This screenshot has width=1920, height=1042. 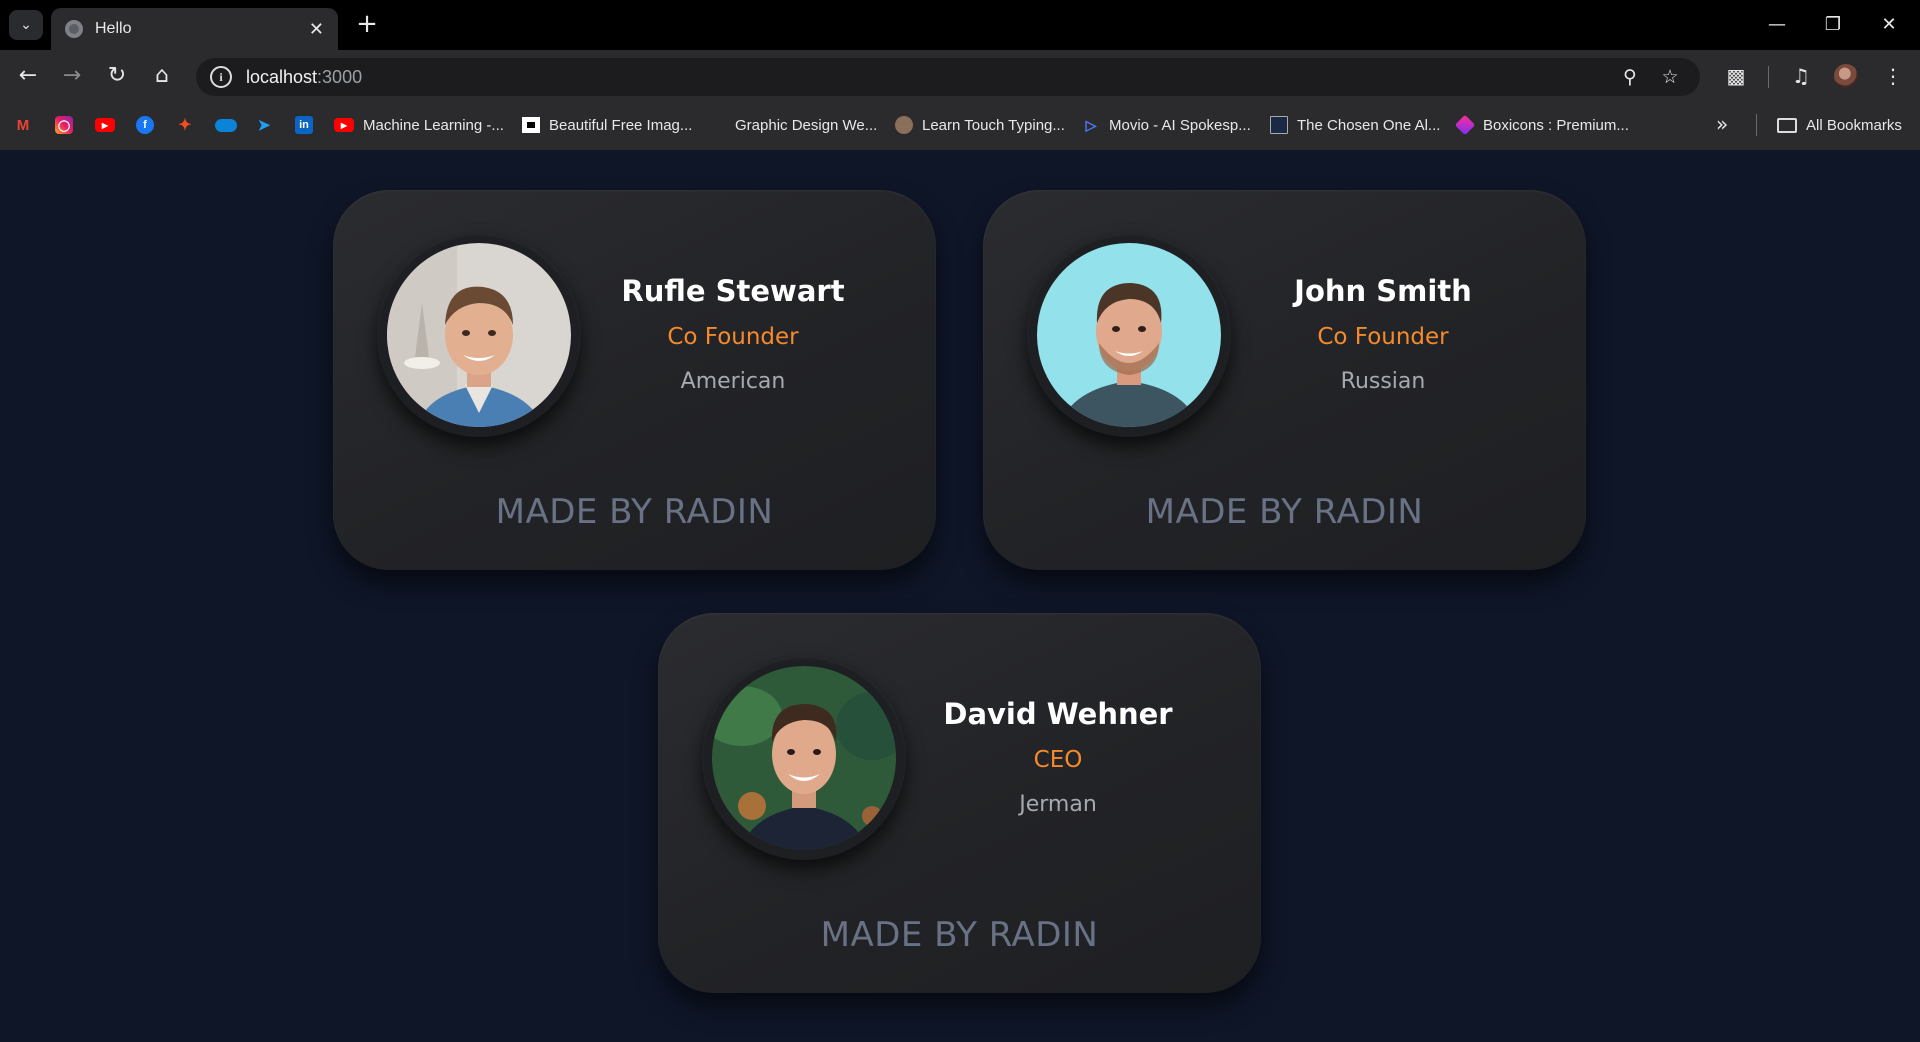 What do you see at coordinates (117, 76) in the screenshot?
I see `reload-icon: ↻` at bounding box center [117, 76].